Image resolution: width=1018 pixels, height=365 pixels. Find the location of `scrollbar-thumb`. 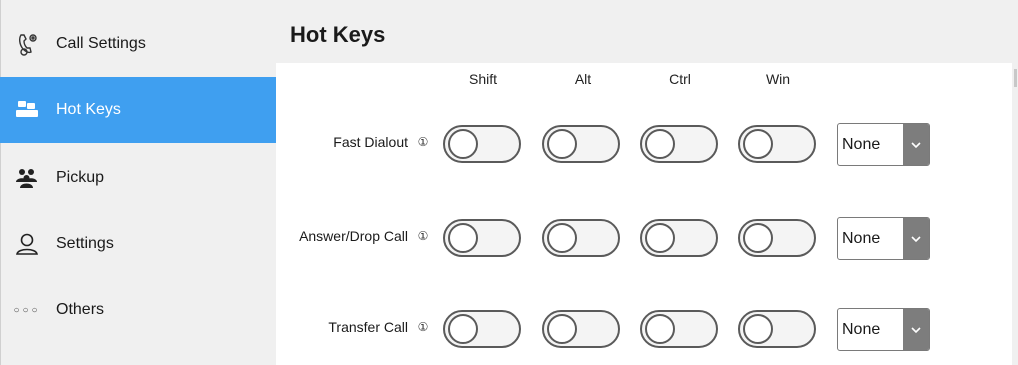

scrollbar-thumb is located at coordinates (1015, 78).